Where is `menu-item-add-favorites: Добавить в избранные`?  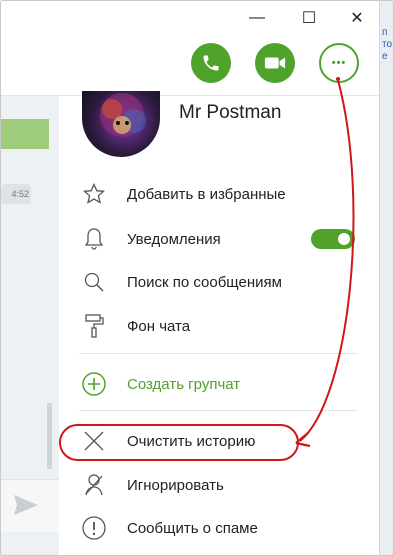 menu-item-add-favorites: Добавить в избранные is located at coordinates (229, 194).